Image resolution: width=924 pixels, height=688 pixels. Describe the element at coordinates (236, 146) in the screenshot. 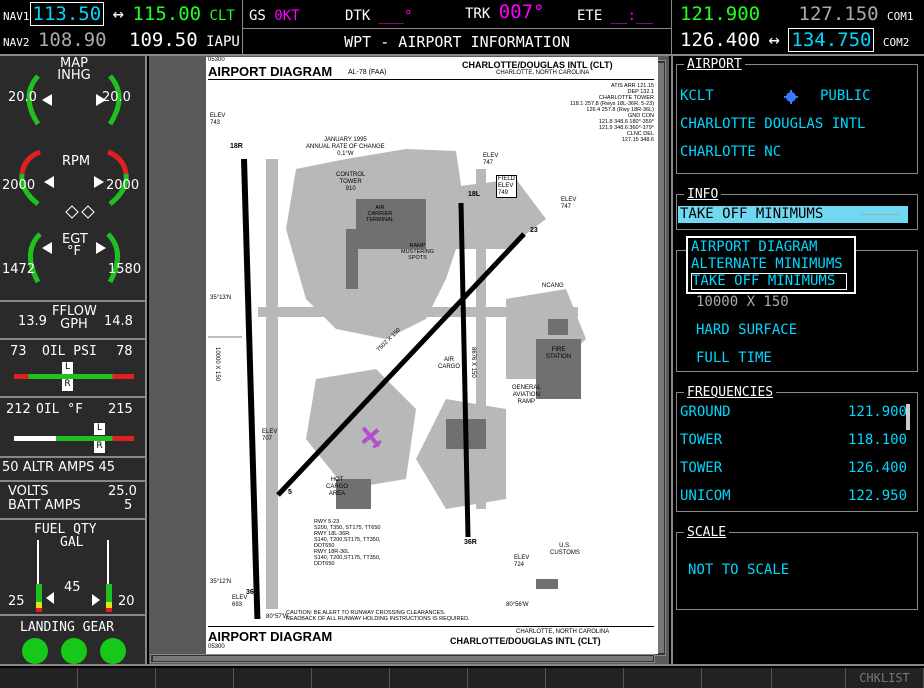

I see `runway-label-18r: 18R` at that location.